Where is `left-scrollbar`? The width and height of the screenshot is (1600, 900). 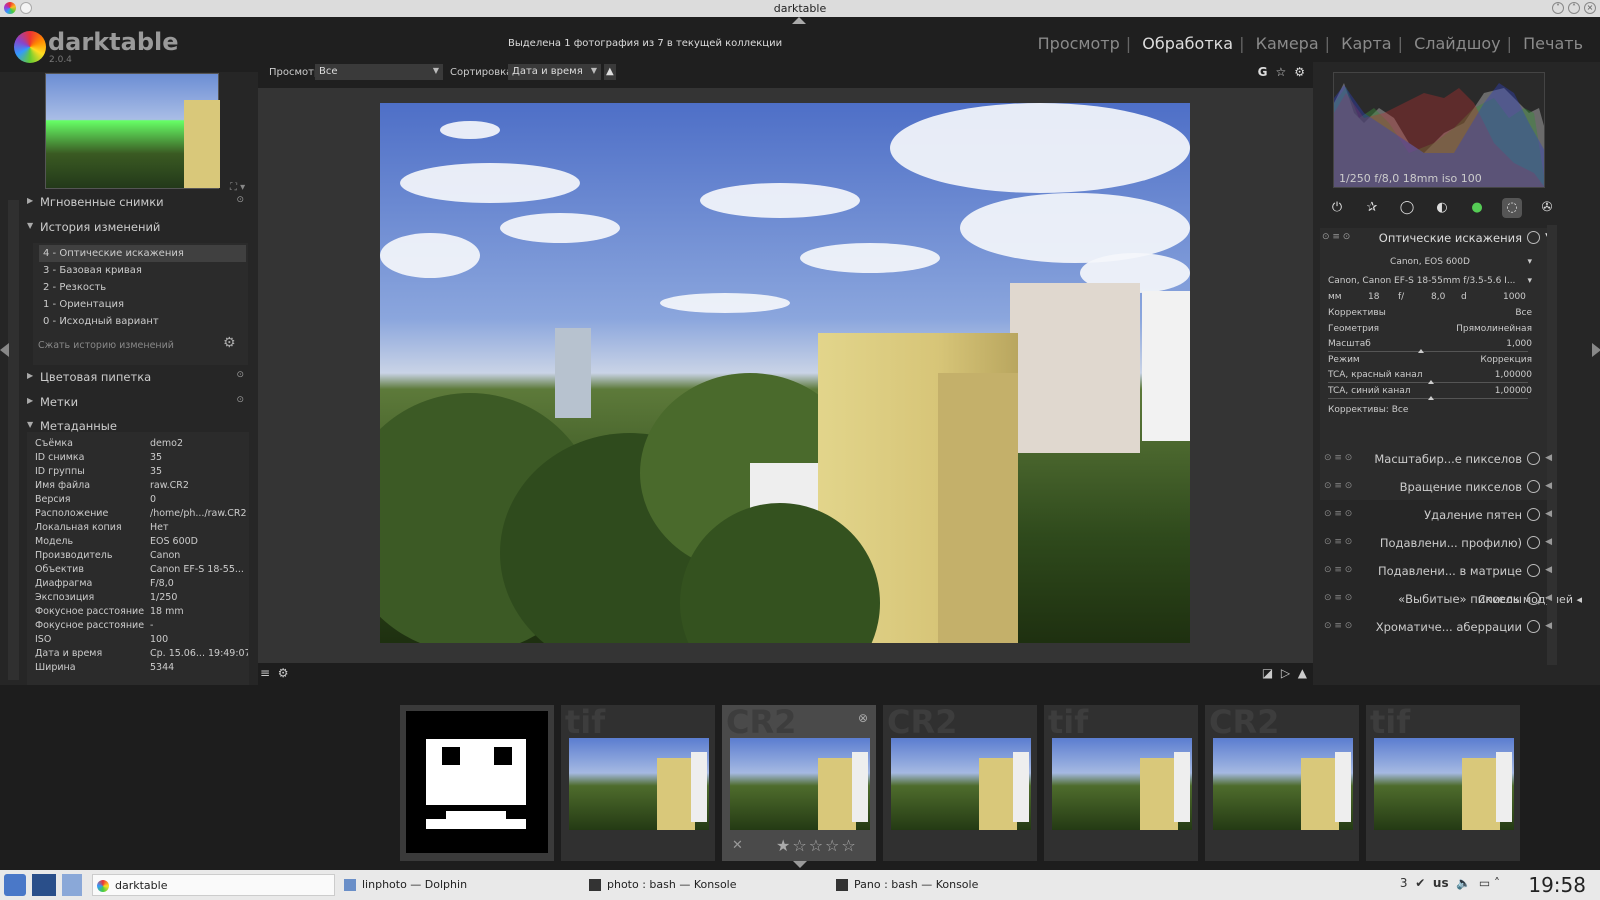
left-scrollbar is located at coordinates (13, 440).